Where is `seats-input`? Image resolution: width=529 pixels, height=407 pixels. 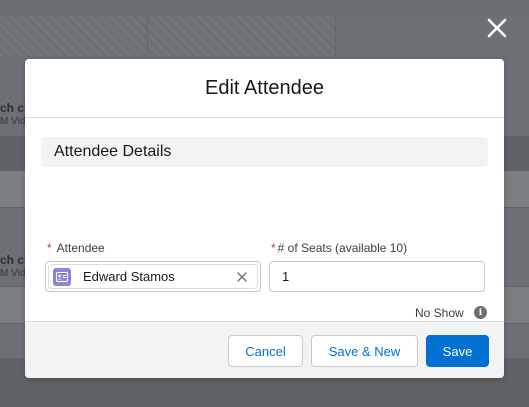 seats-input is located at coordinates (377, 276).